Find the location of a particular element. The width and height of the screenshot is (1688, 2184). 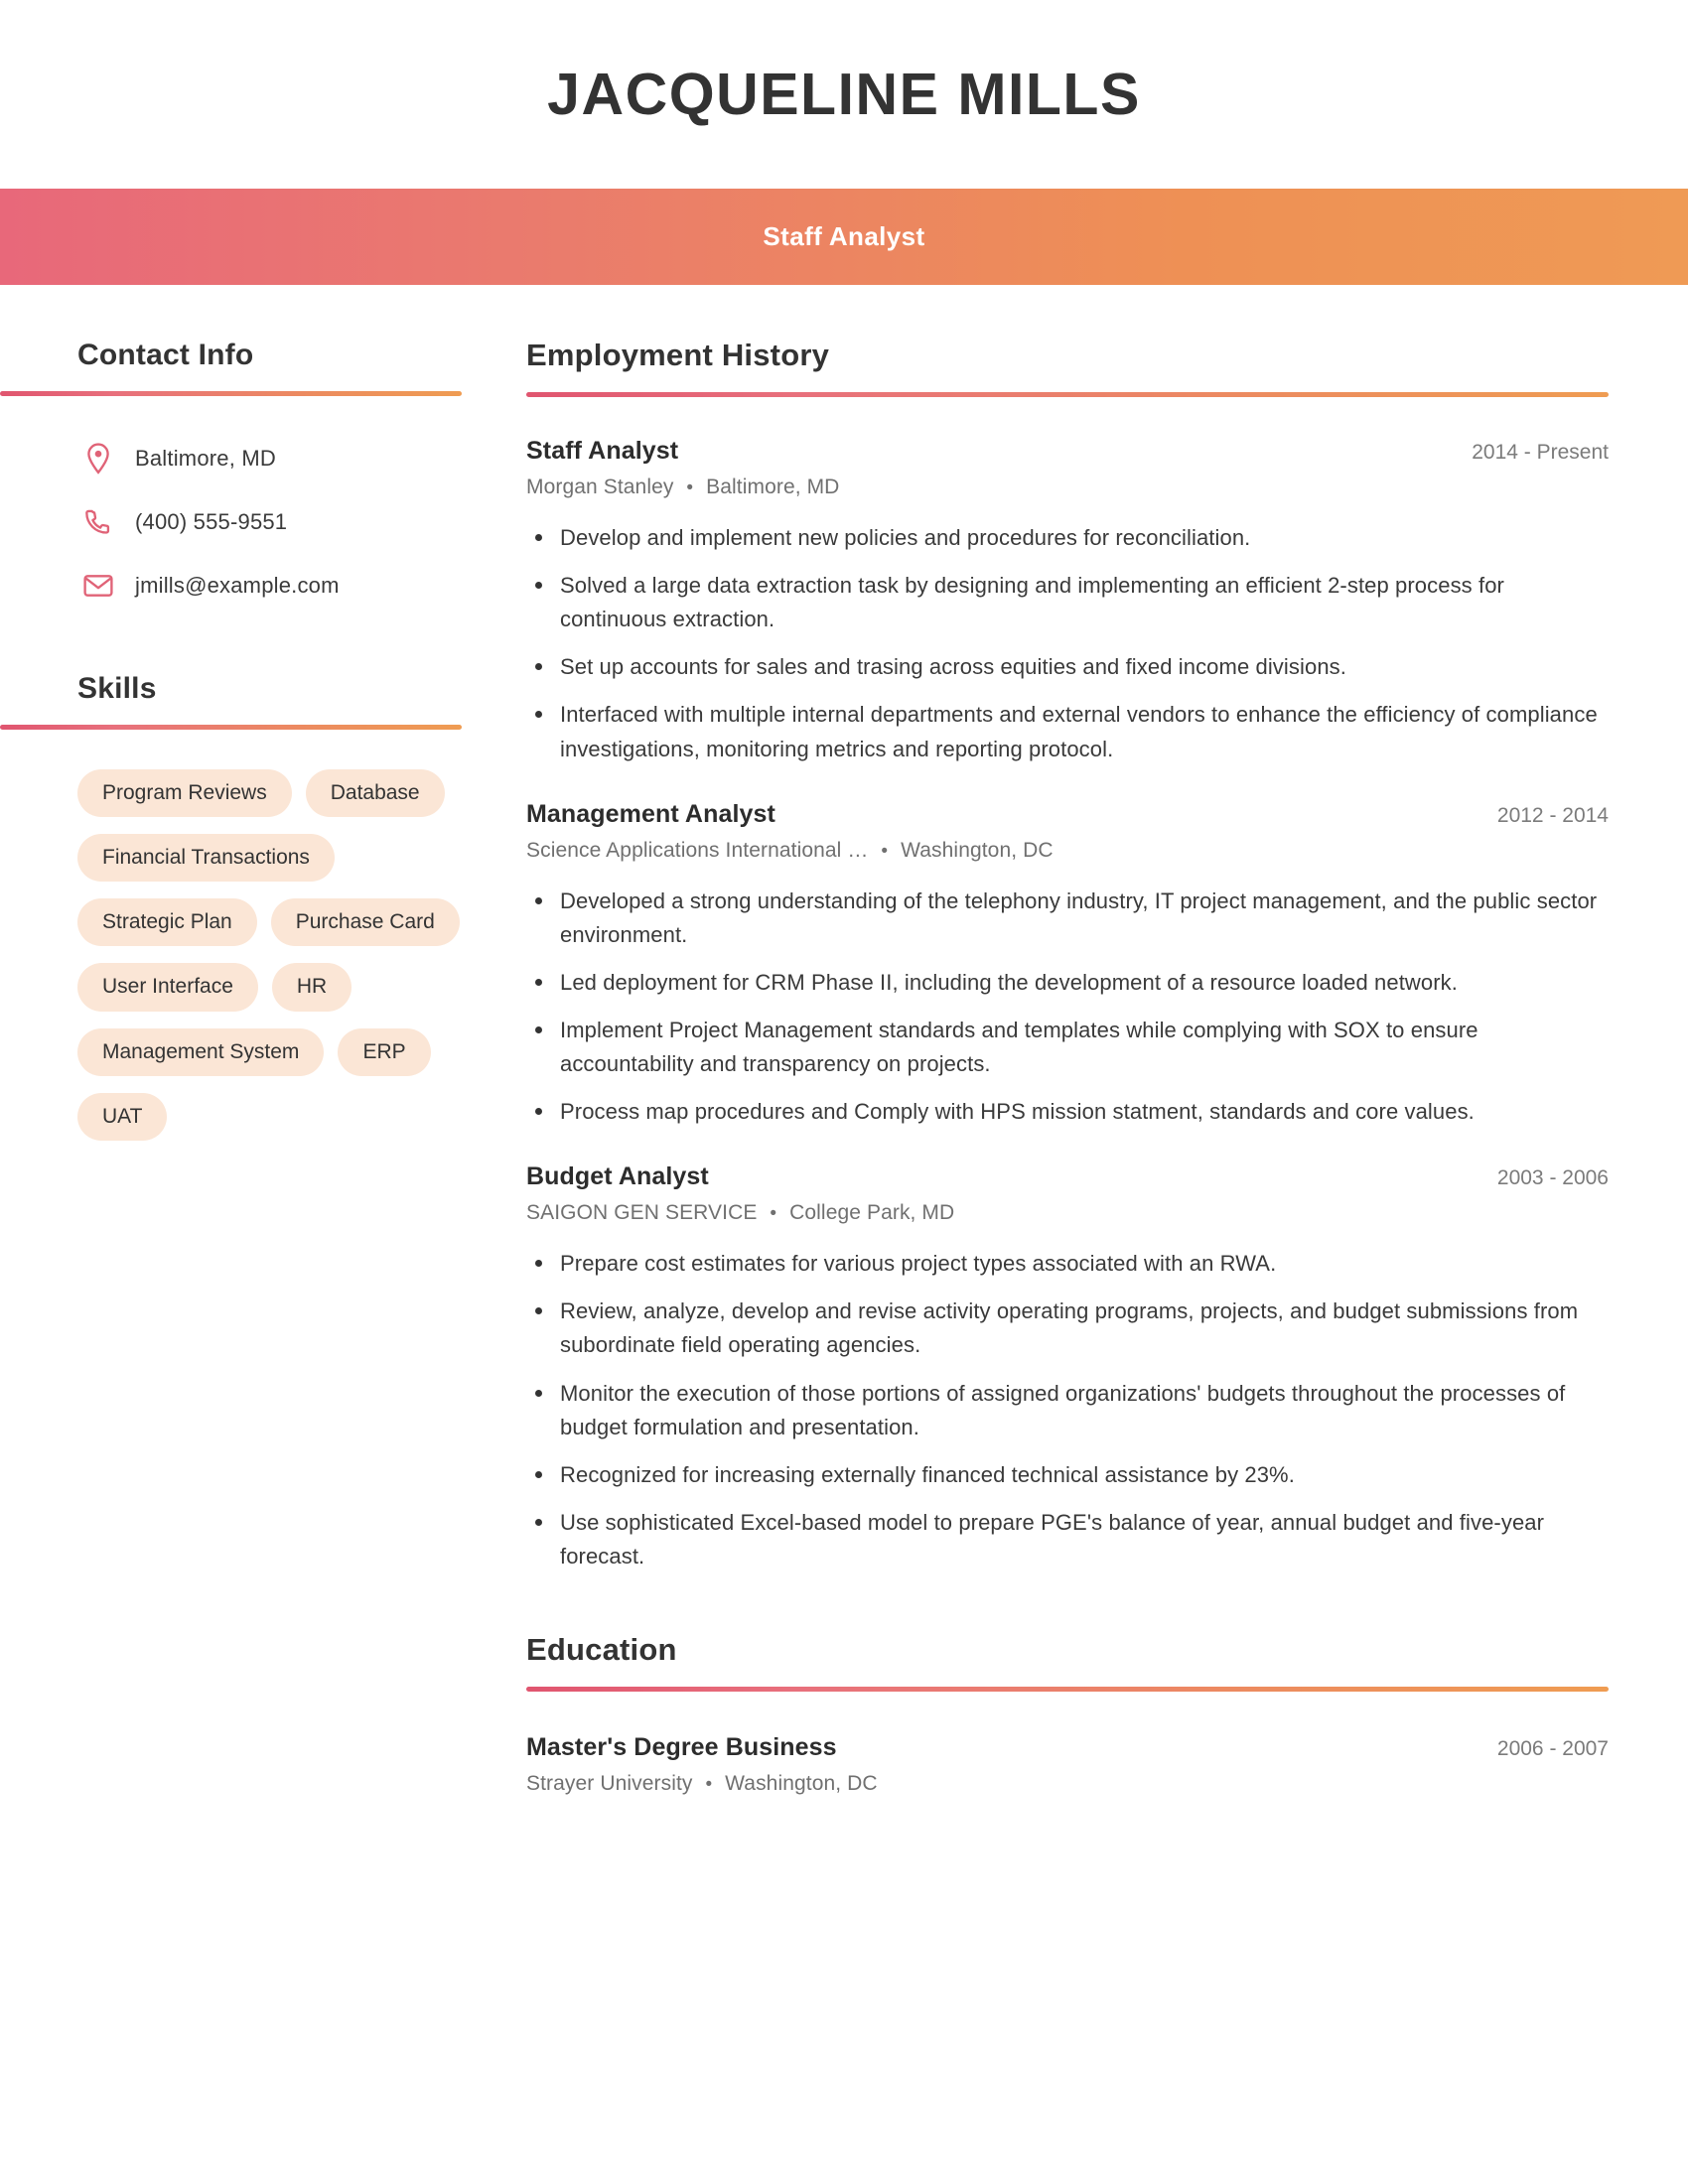

skill-chip: HR is located at coordinates (311, 987).